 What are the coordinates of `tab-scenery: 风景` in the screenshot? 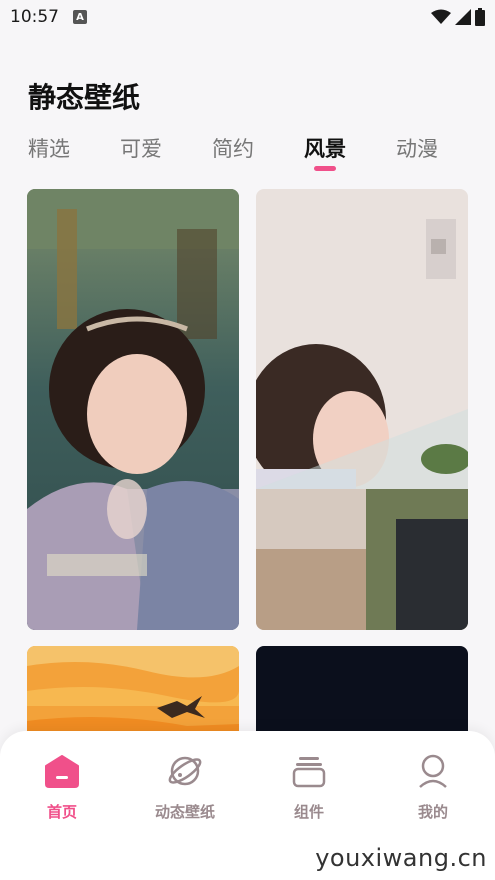 It's located at (325, 148).